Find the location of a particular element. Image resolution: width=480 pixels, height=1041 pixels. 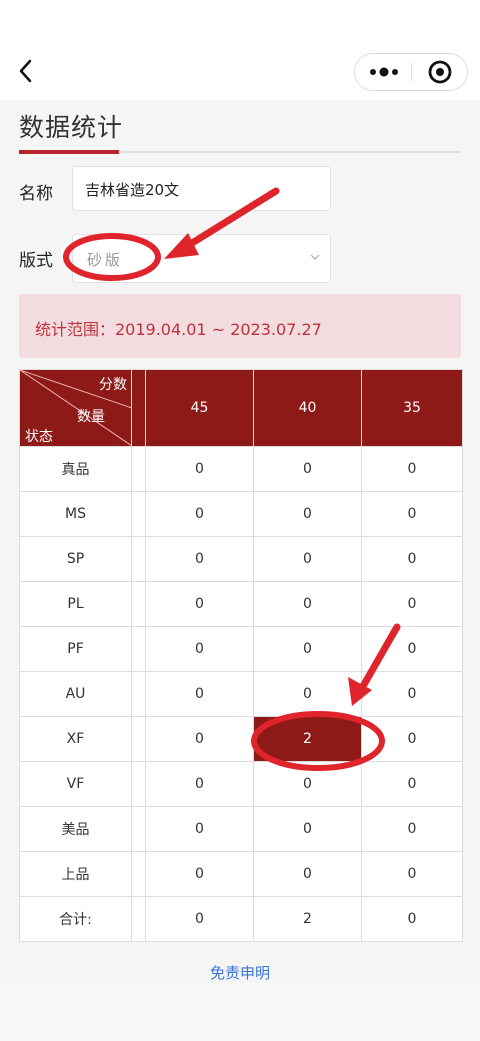

edition-placeholder: 砂版 is located at coordinates (105, 260).